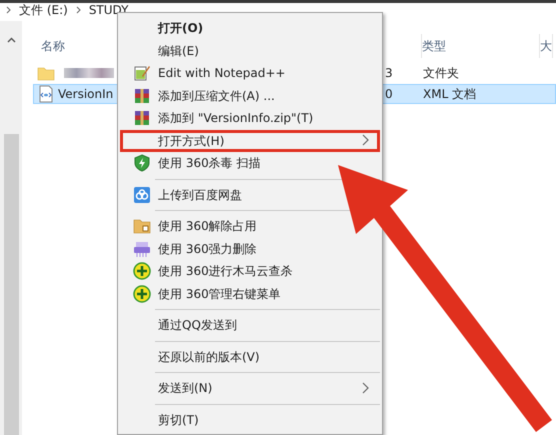 The height and width of the screenshot is (435, 556). I want to click on type-cell-text: 文件夹, so click(441, 73).